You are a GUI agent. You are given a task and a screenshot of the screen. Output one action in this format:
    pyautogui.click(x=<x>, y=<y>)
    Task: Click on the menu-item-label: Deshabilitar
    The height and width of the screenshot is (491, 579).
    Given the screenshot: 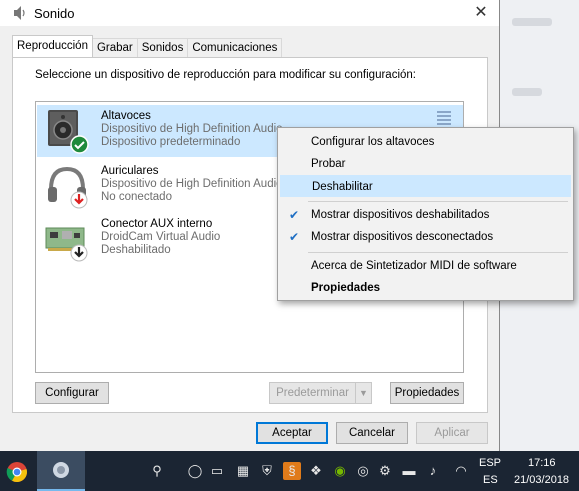 What is the action you would take?
    pyautogui.click(x=342, y=187)
    